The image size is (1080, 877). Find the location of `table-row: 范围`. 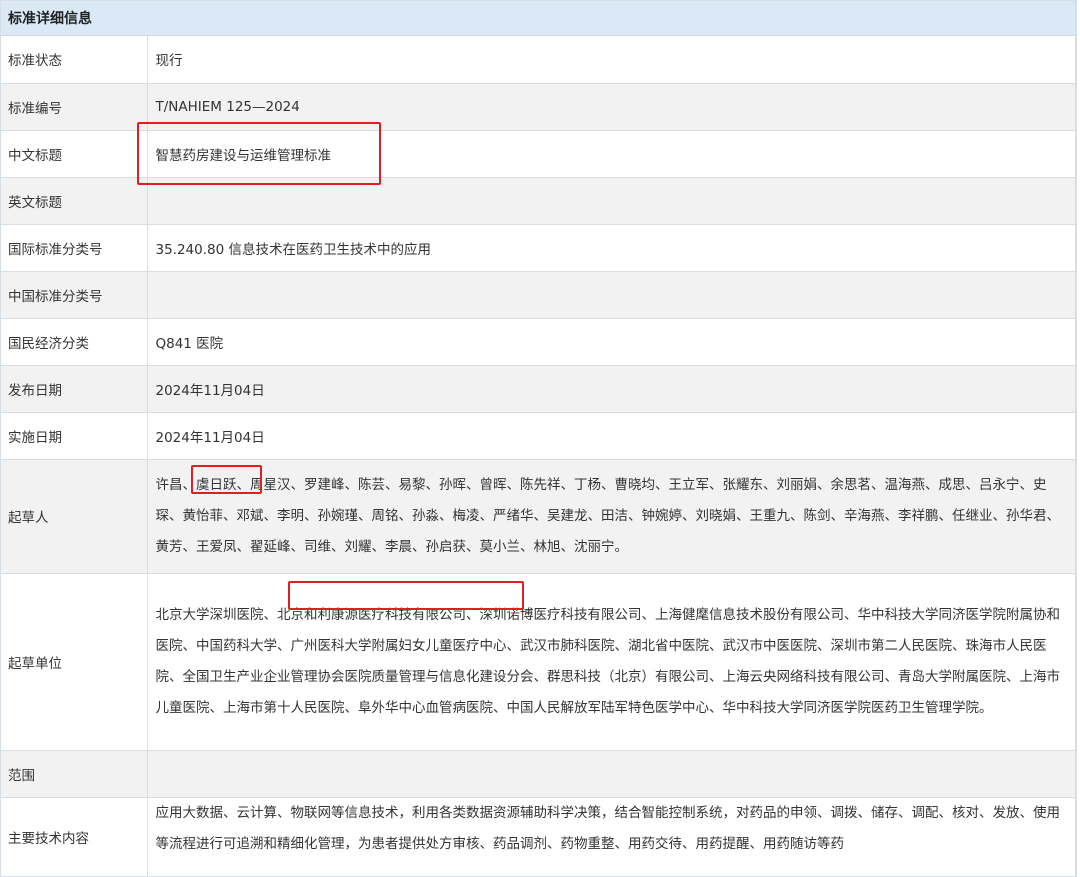

table-row: 范围 is located at coordinates (538, 774).